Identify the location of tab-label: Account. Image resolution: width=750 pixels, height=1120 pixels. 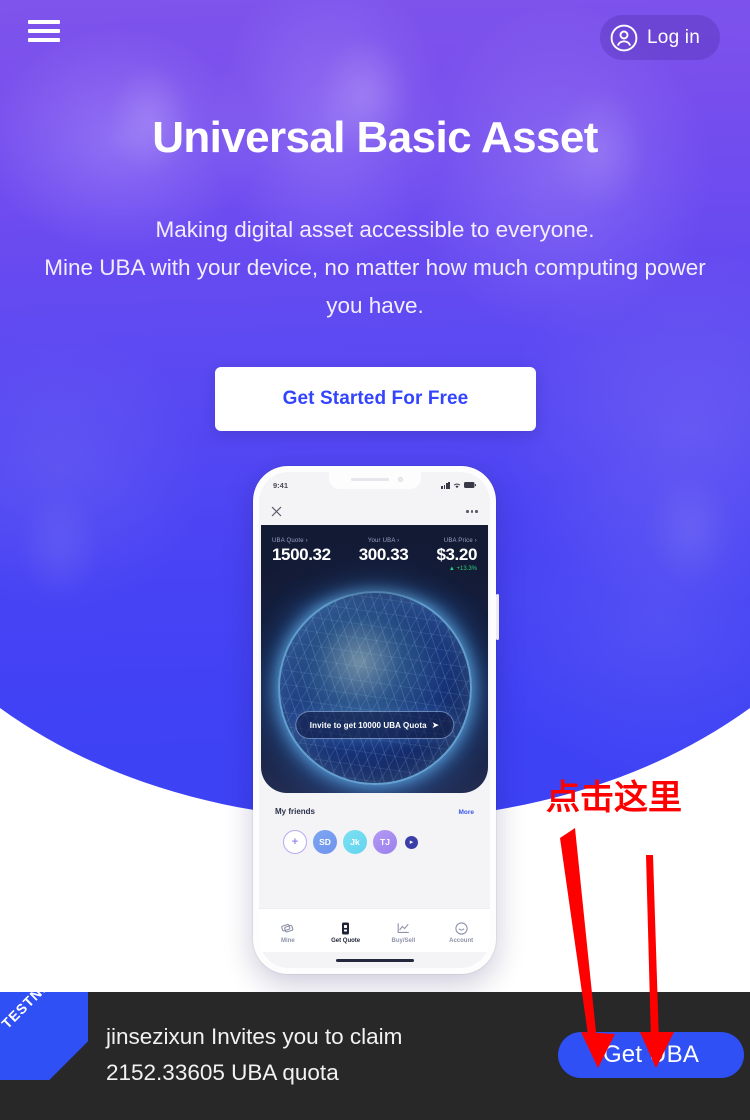
(461, 940).